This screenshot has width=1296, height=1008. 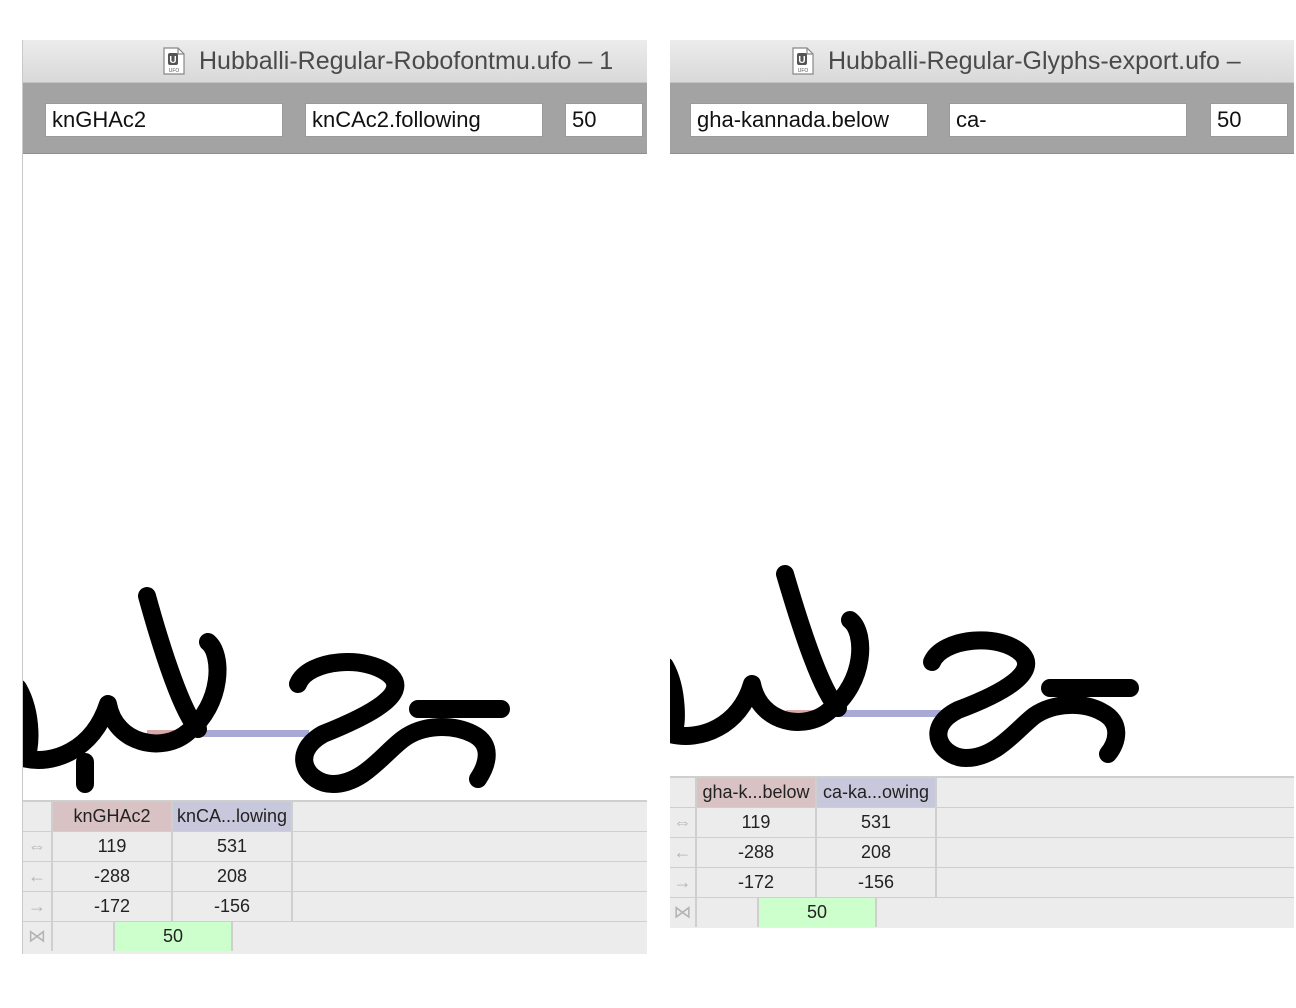 I want to click on right-glyph-input: ca-, so click(x=1068, y=120).